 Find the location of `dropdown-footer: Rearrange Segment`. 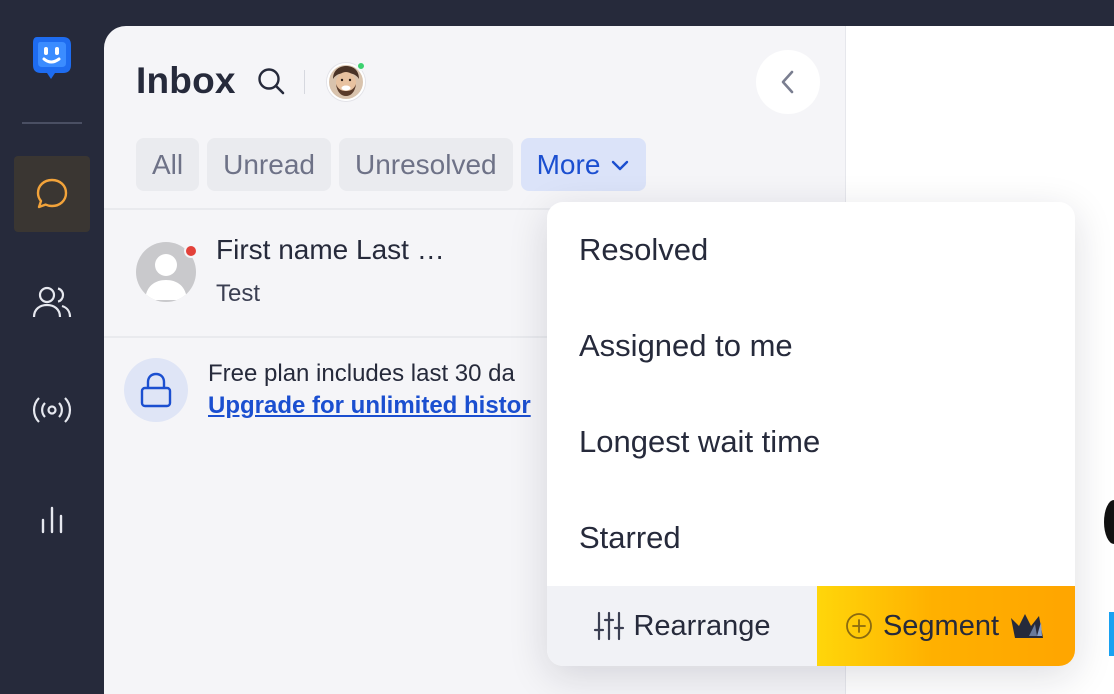

dropdown-footer: Rearrange Segment is located at coordinates (811, 626).